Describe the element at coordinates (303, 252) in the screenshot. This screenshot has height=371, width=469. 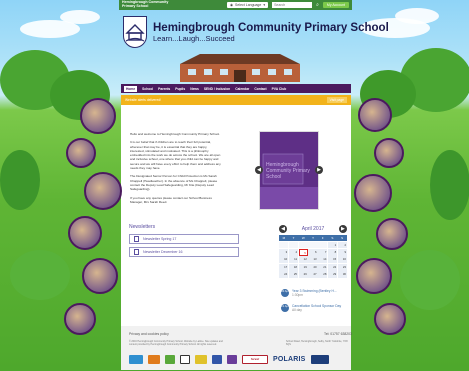
I see `calendar-day: 5` at that location.